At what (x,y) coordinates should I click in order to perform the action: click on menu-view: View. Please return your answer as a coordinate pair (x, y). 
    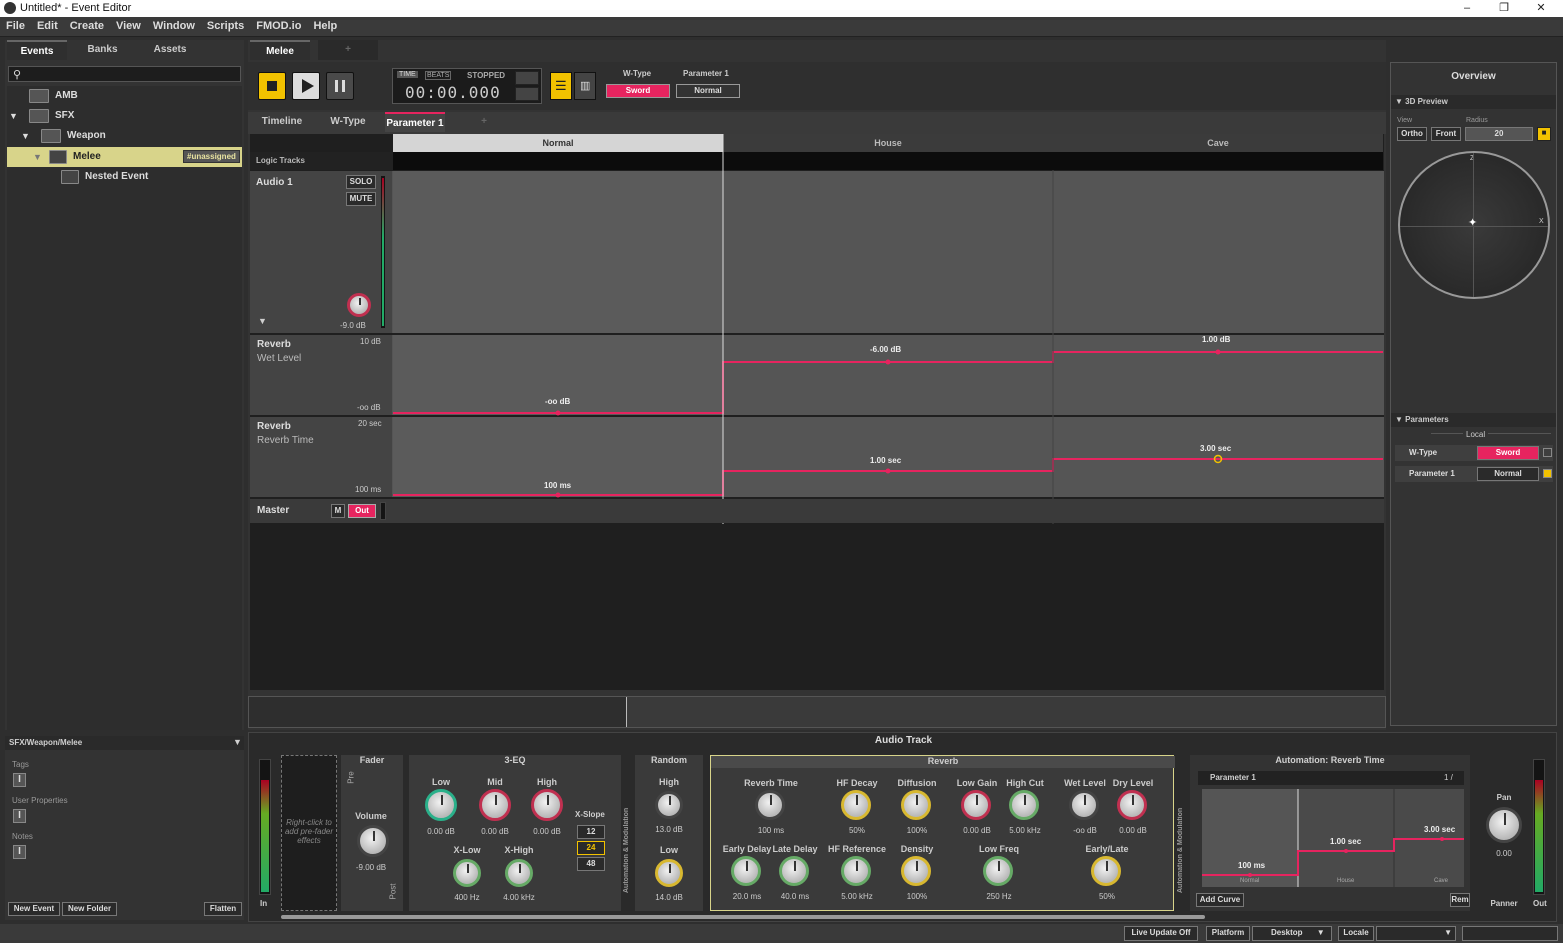
    Looking at the image, I should click on (128, 24).